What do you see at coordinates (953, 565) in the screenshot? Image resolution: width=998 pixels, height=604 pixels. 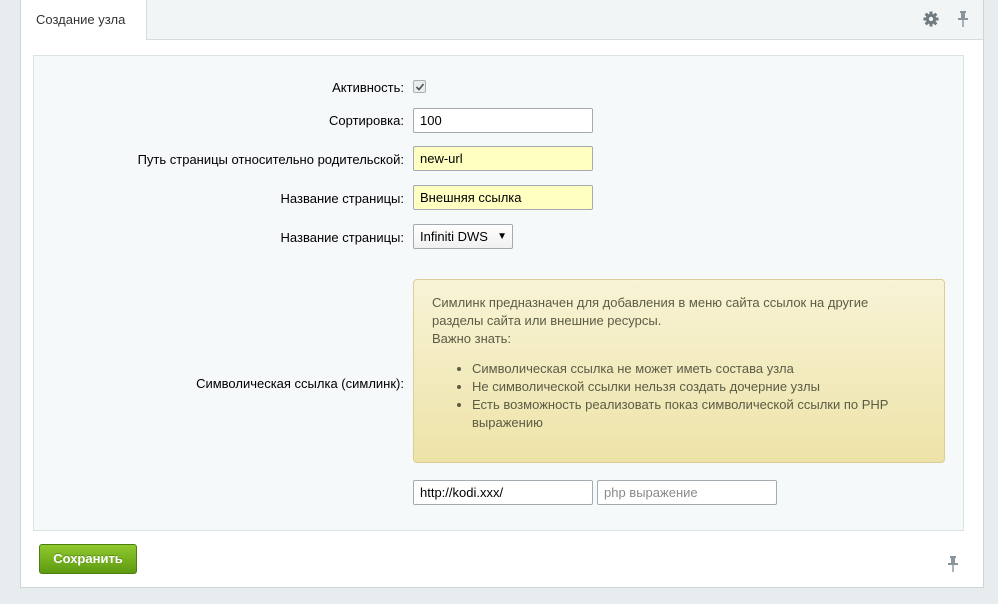 I see `pin-bottom-icon` at bounding box center [953, 565].